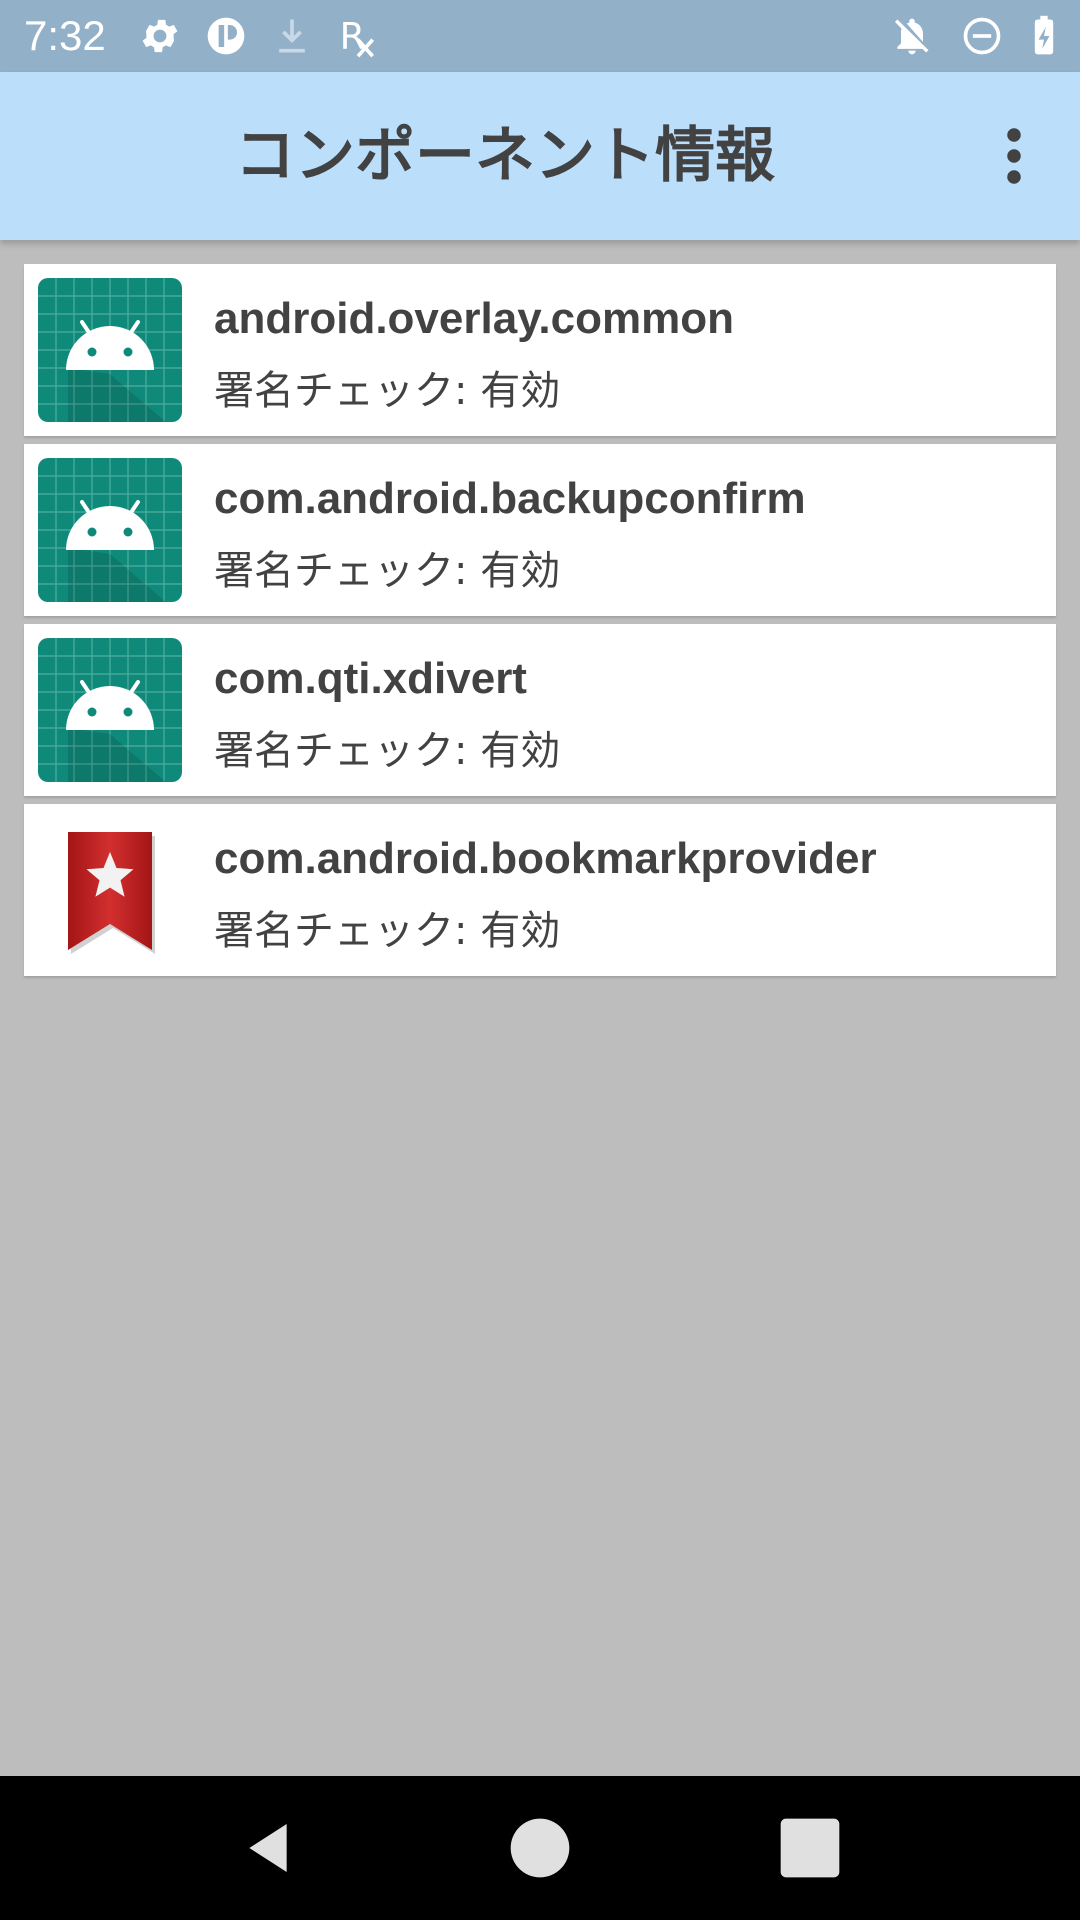 This screenshot has height=1920, width=1080. Describe the element at coordinates (268, 1848) in the screenshot. I see `back-icon` at that location.